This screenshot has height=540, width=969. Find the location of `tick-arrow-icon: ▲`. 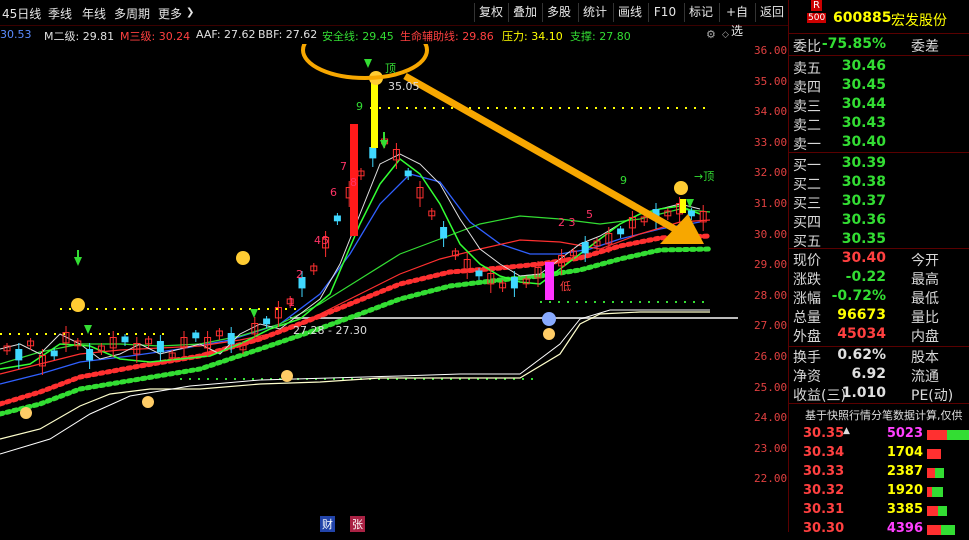

tick-arrow-icon: ▲ is located at coordinates (846, 431).